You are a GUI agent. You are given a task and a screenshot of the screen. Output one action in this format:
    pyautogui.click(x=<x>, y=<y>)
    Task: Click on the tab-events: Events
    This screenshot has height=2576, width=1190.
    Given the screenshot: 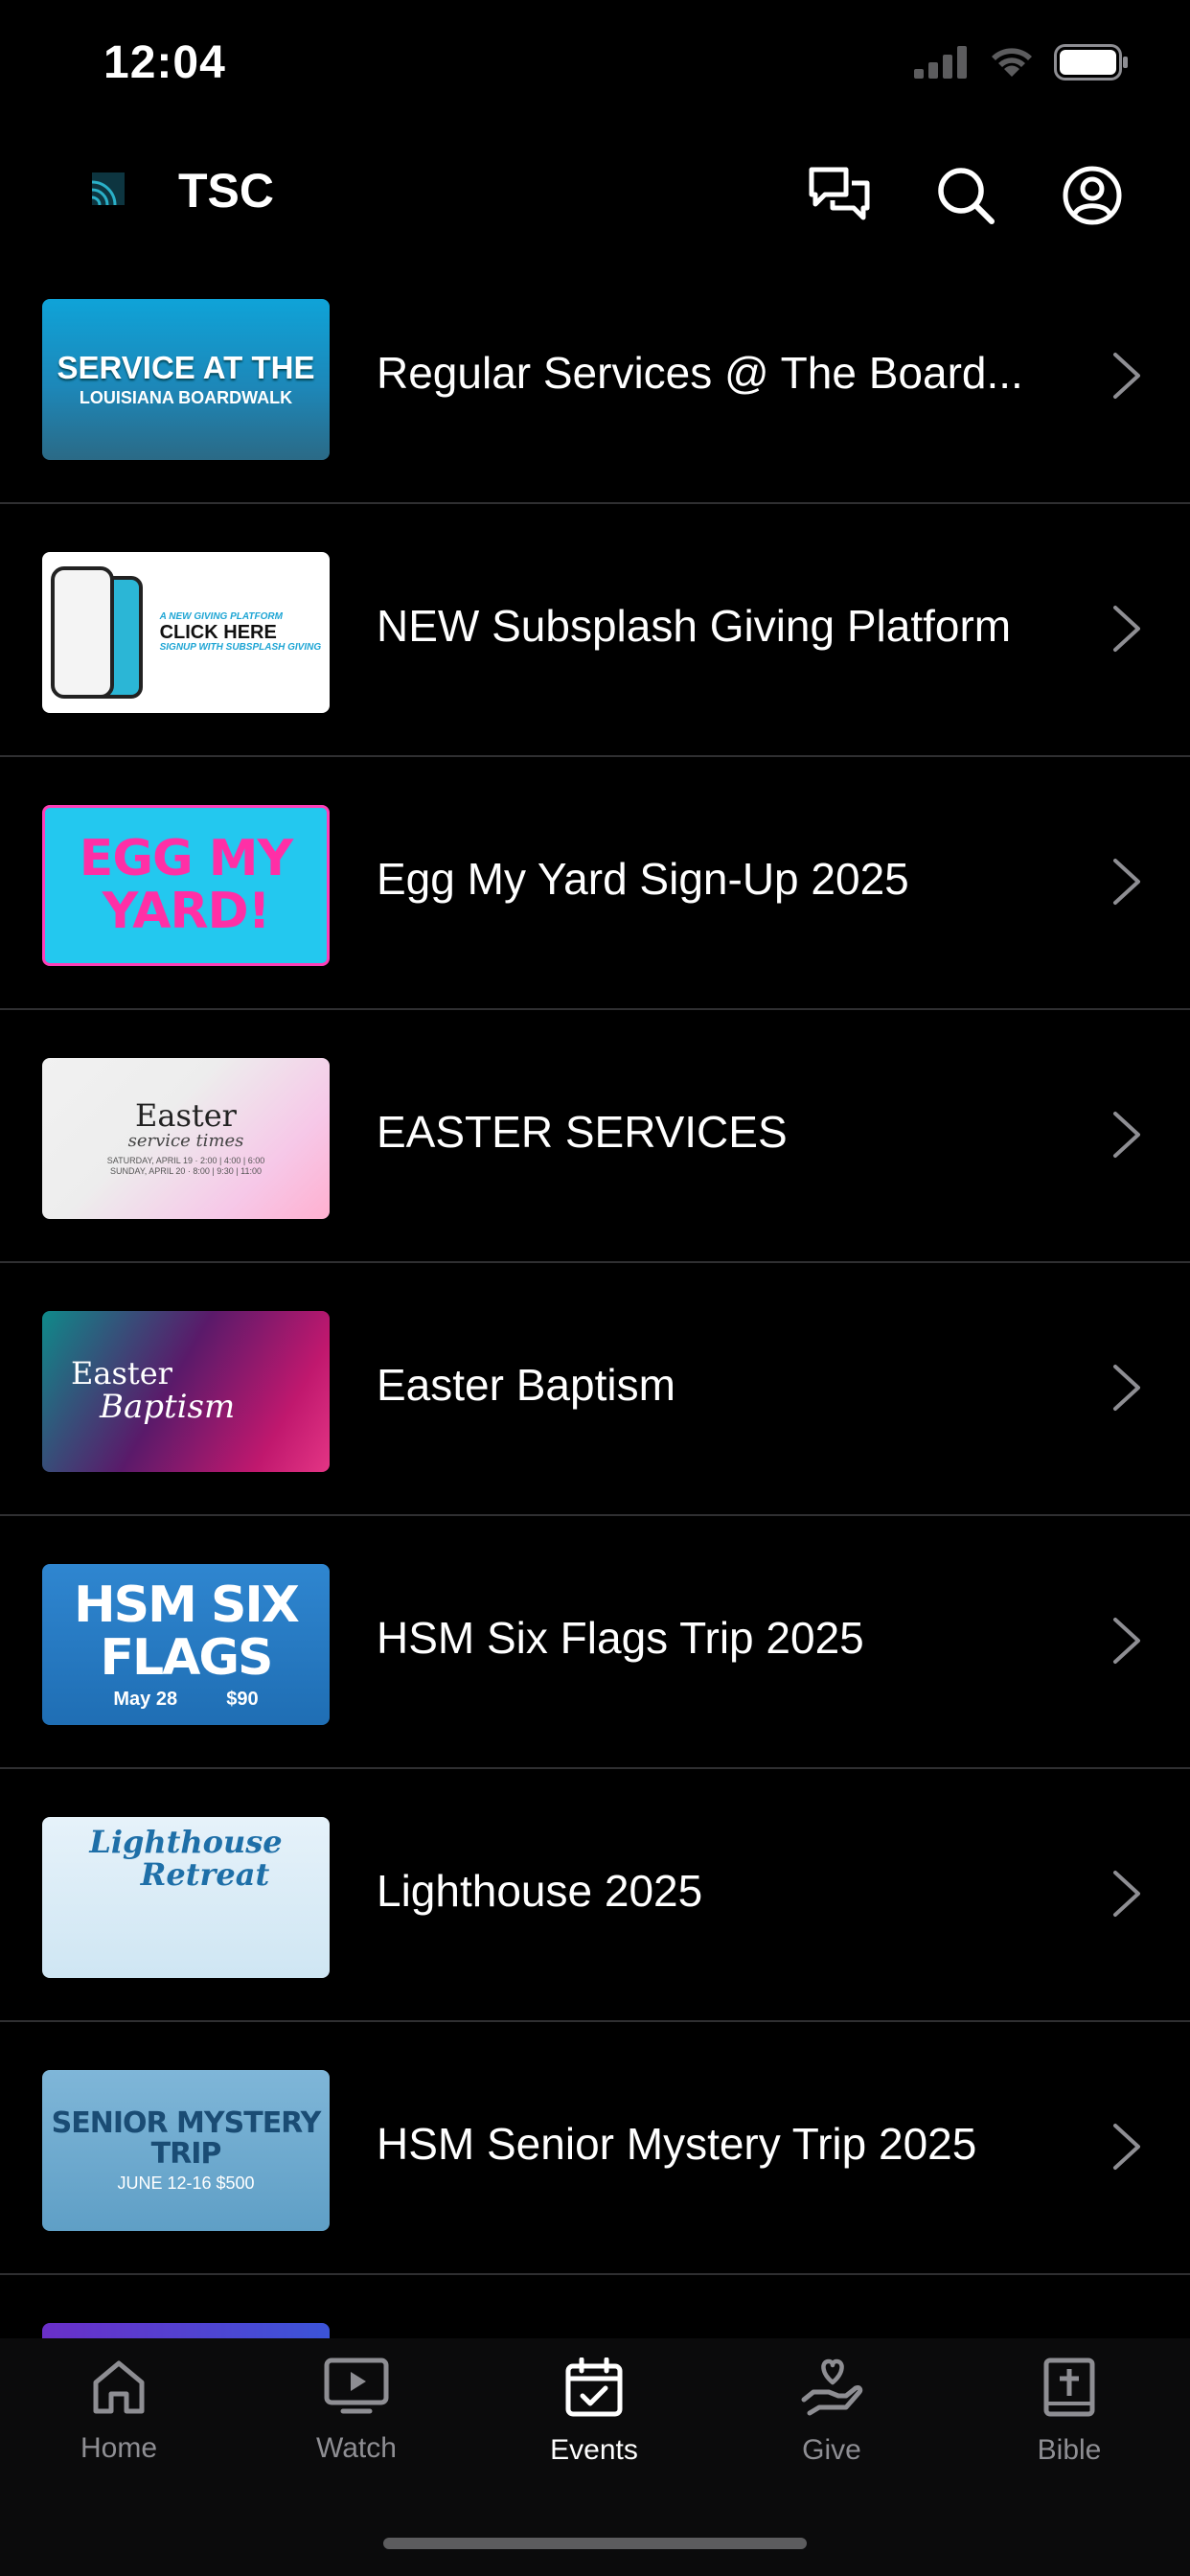 What is the action you would take?
    pyautogui.click(x=594, y=2412)
    